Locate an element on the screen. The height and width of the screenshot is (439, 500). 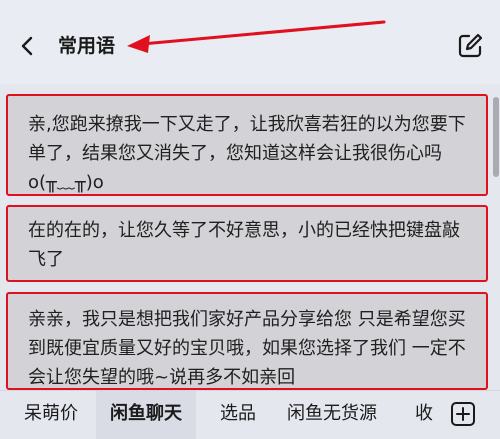
tab-xianyu-no-stock: 闲鱼无货源 is located at coordinates (332, 415).